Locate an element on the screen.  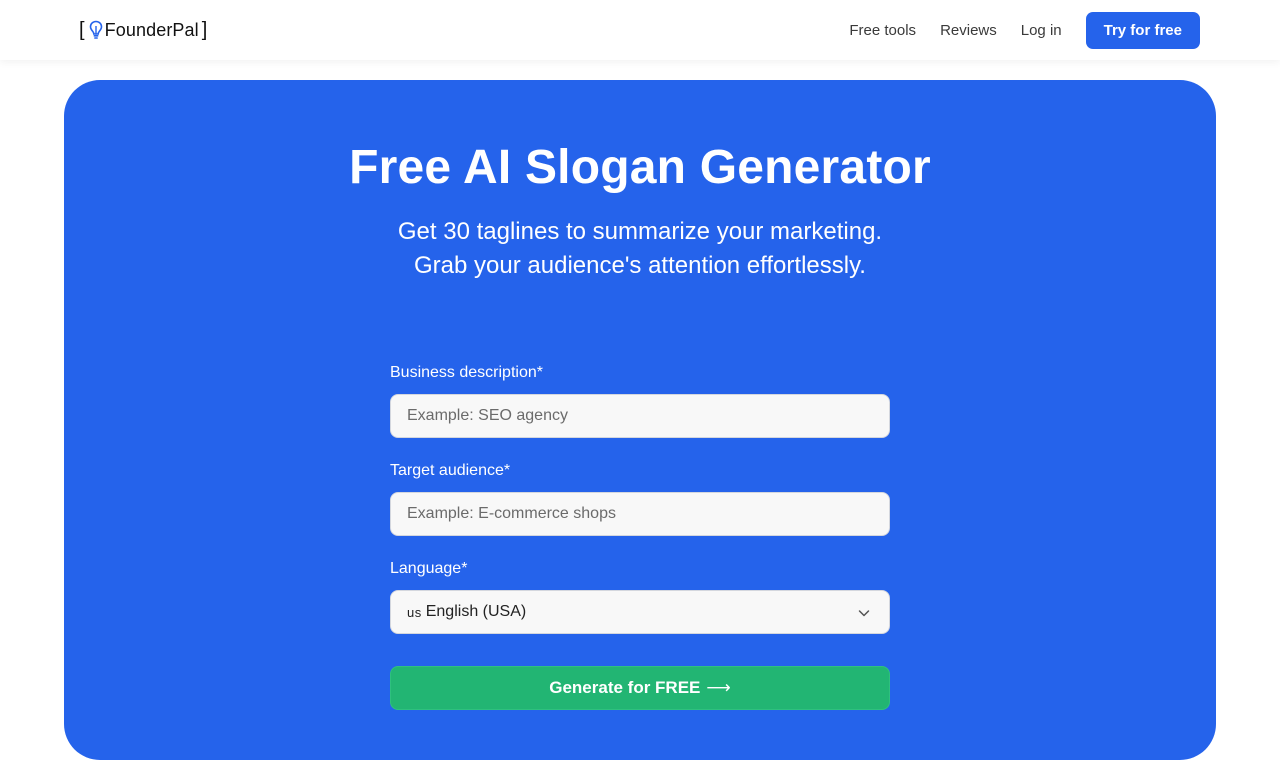
generate-button-label: Generate for FREE is located at coordinates (625, 687).